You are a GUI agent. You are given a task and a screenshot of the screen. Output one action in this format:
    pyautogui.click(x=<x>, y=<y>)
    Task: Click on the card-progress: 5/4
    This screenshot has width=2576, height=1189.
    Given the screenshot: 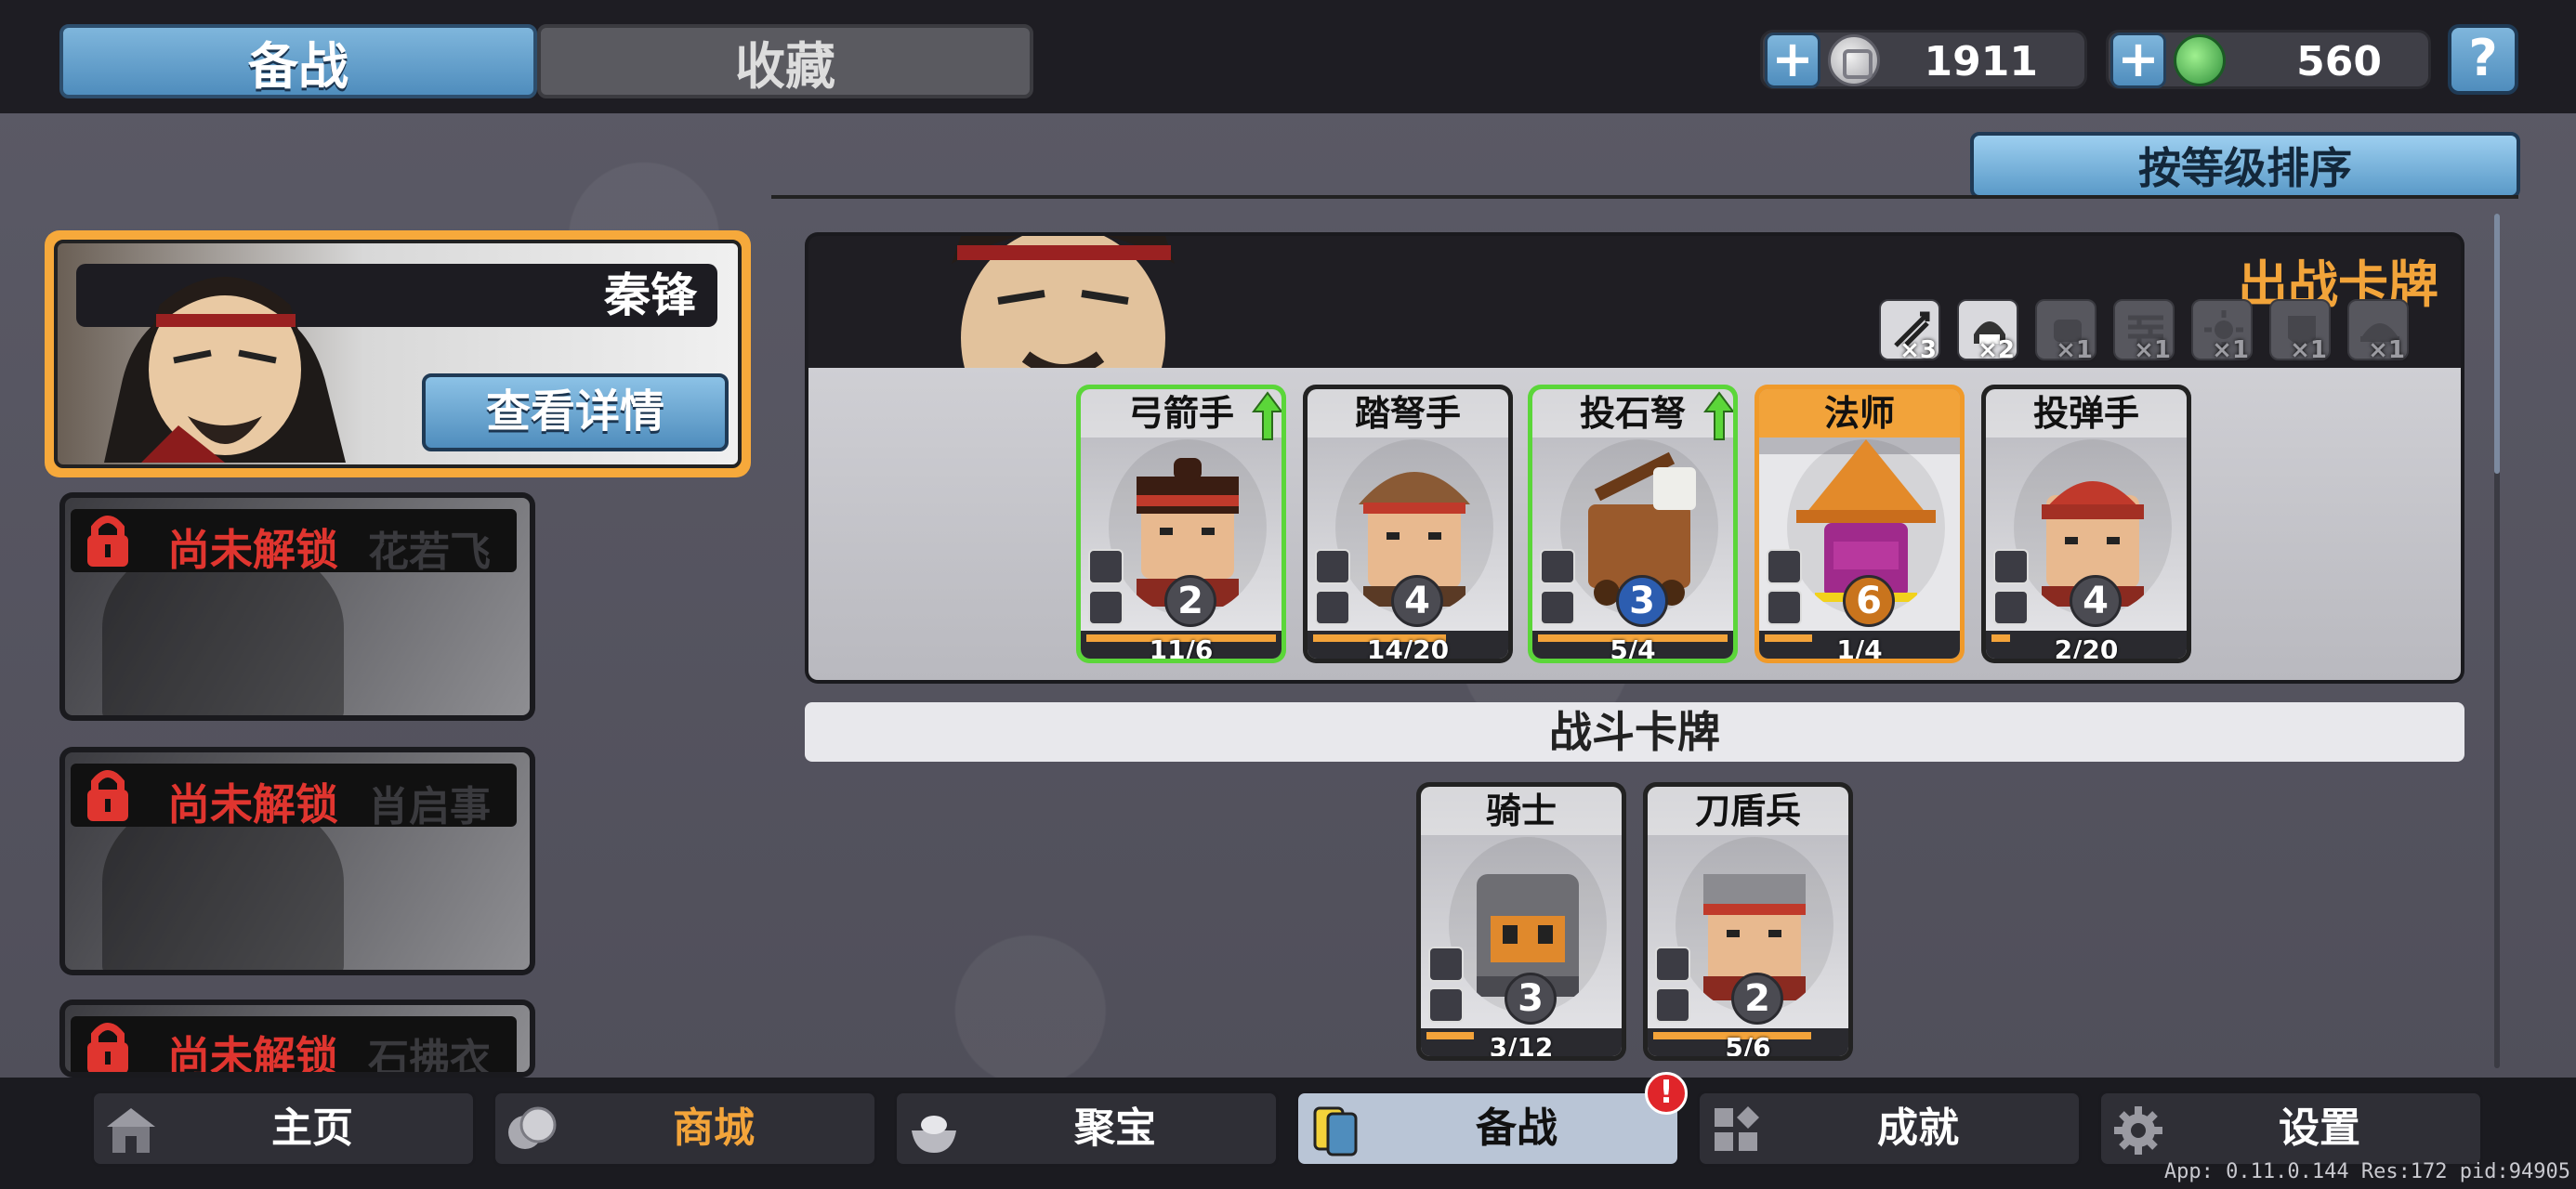 What is the action you would take?
    pyautogui.click(x=1632, y=645)
    